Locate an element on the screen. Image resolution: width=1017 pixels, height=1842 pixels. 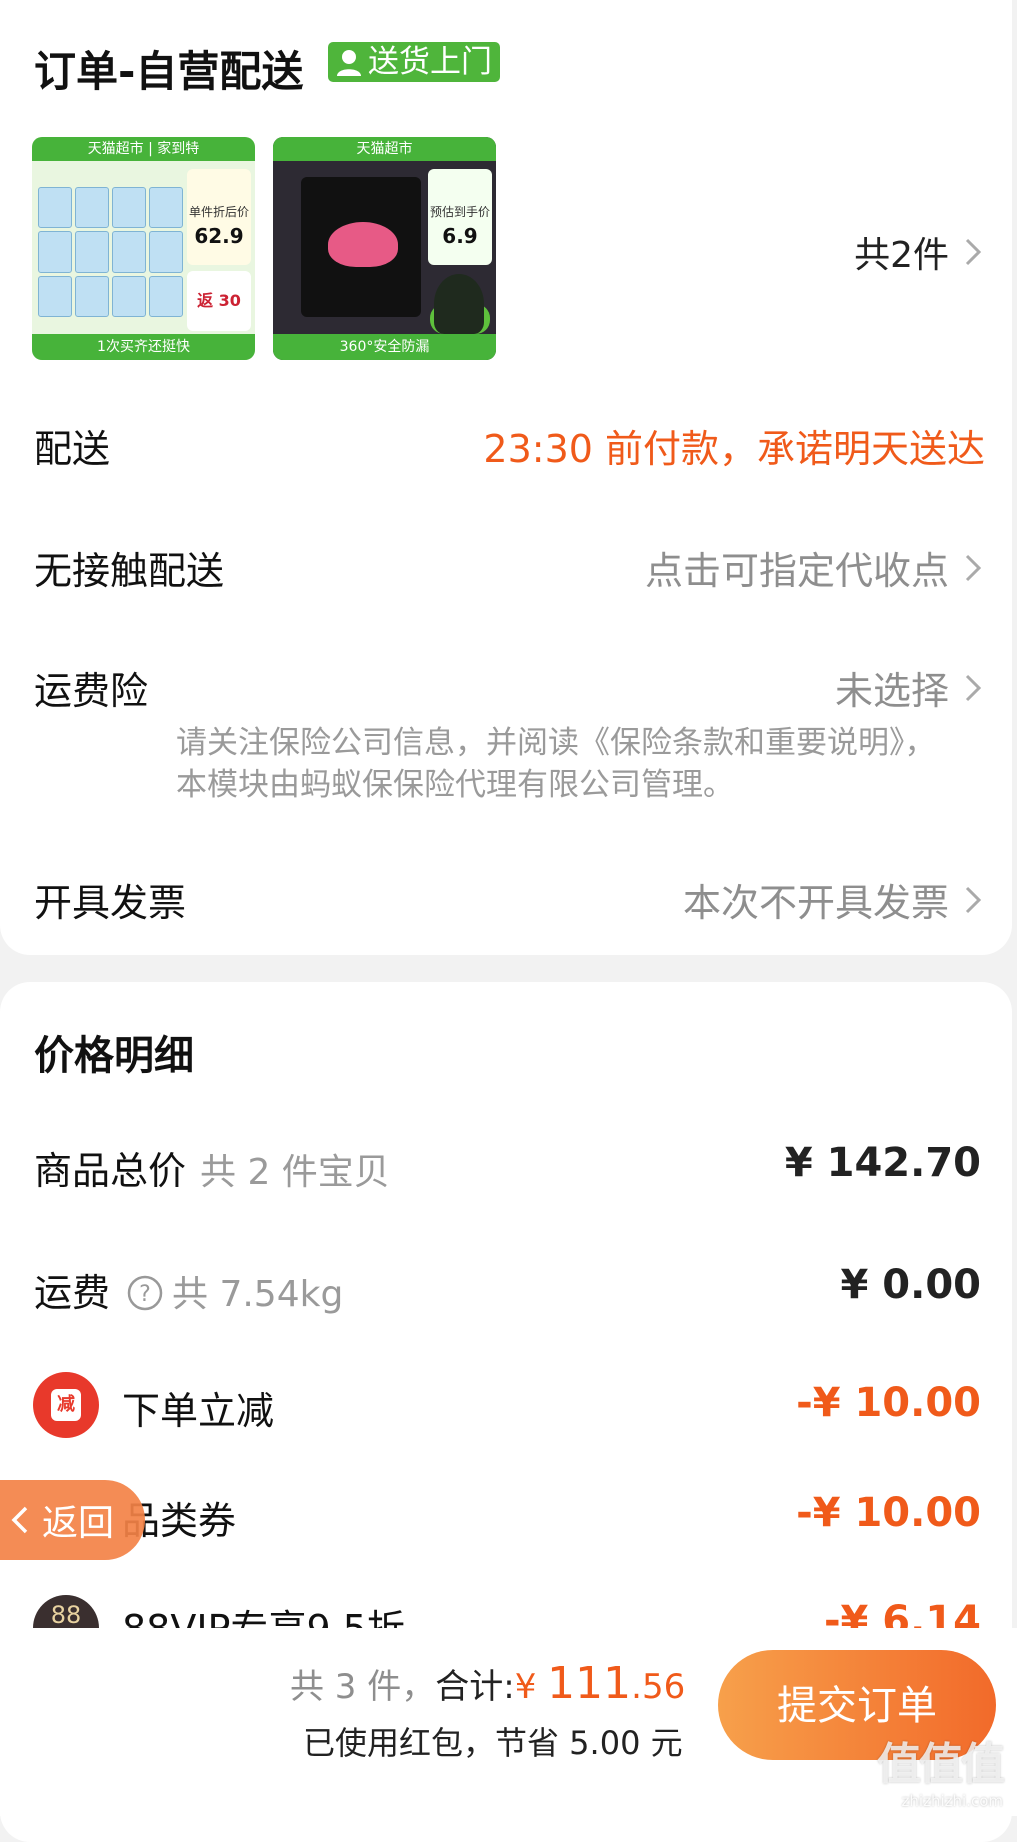
rebate-tag: 返 30 元 is located at coordinates (219, 315).